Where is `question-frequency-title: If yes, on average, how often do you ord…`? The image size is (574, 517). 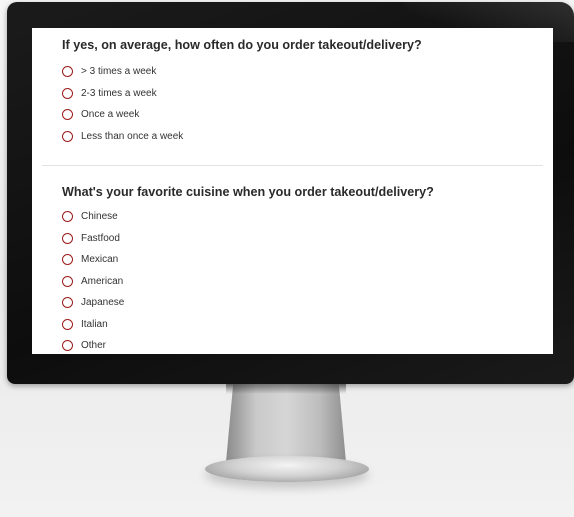
question-frequency-title: If yes, on average, how often do you ord… is located at coordinates (242, 45).